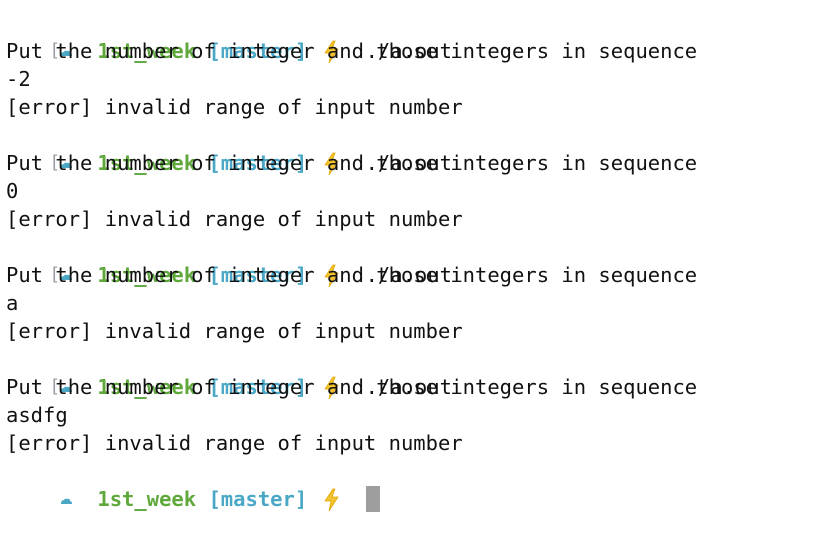 This screenshot has height=554, width=826. What do you see at coordinates (413, 484) in the screenshot?
I see `current-prompt-line: [1st_week [master]` at bounding box center [413, 484].